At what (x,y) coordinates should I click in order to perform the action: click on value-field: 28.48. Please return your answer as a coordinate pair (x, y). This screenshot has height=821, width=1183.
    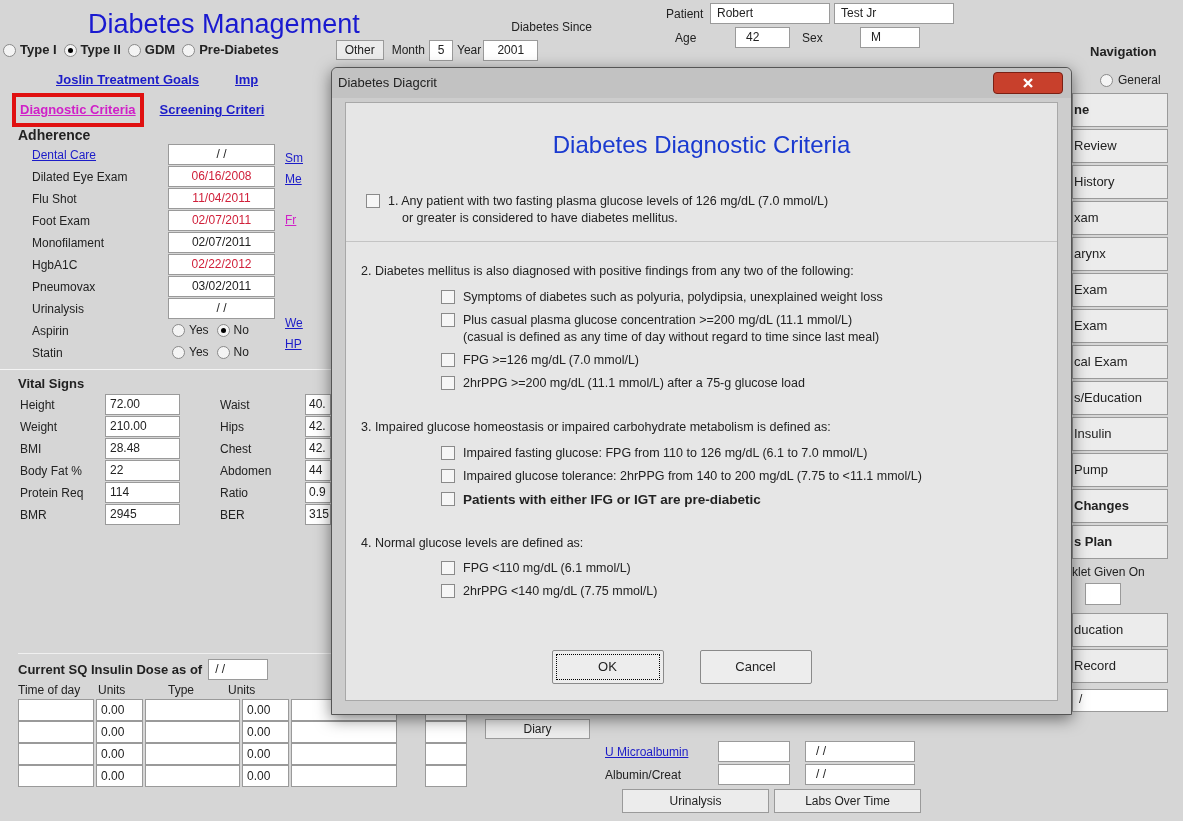
    Looking at the image, I should click on (142, 448).